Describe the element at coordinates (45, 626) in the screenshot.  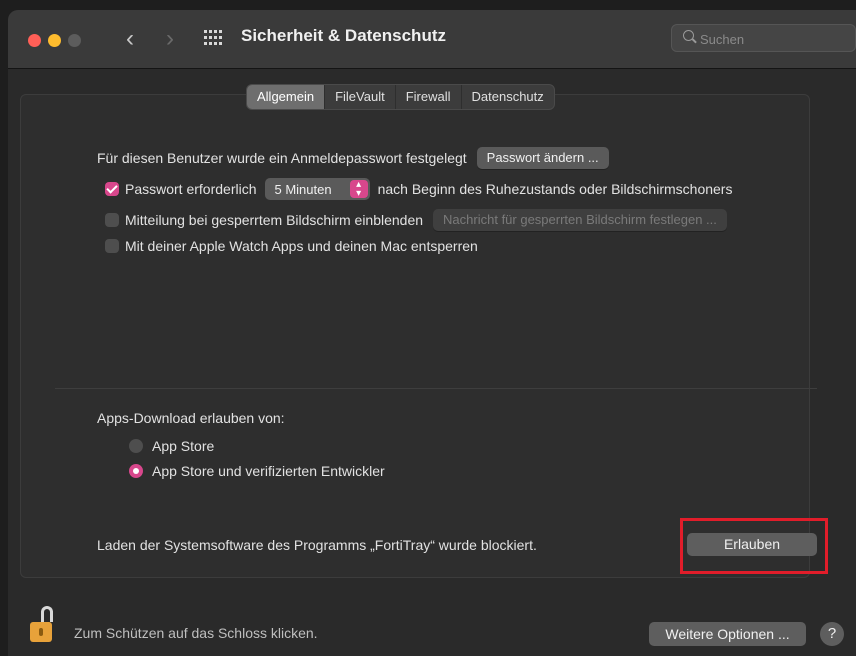
I see `lock-icon` at that location.